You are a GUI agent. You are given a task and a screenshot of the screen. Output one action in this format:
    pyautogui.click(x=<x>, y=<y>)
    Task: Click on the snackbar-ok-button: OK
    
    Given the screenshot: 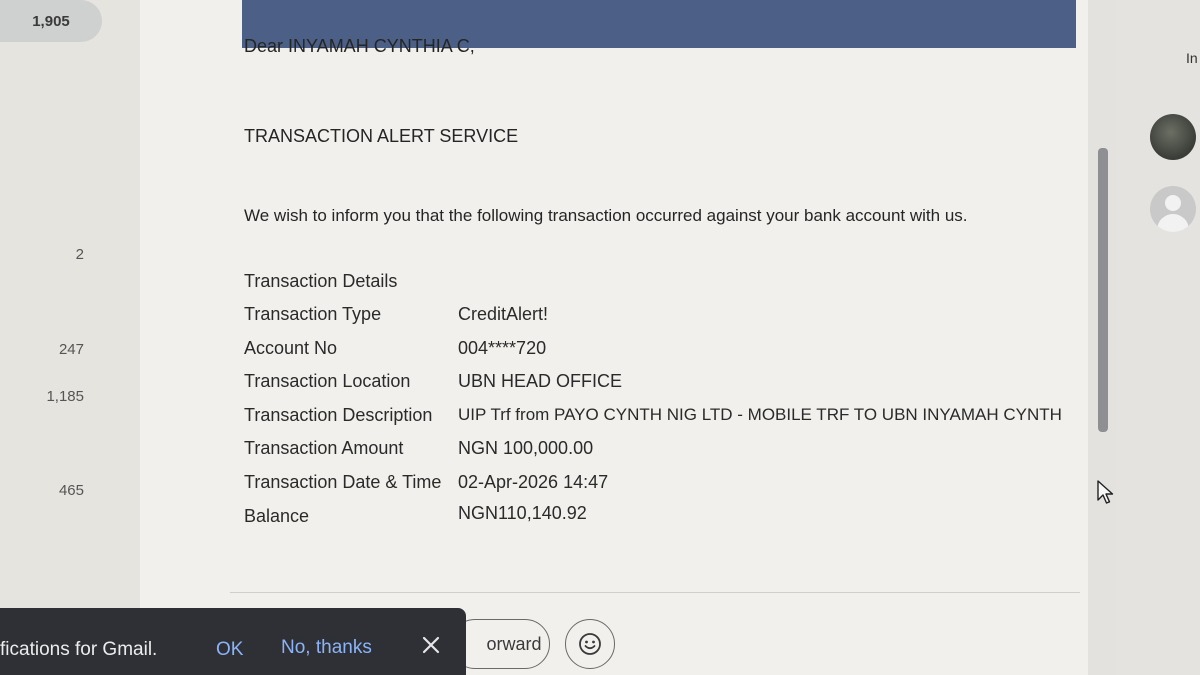 What is the action you would take?
    pyautogui.click(x=229, y=650)
    